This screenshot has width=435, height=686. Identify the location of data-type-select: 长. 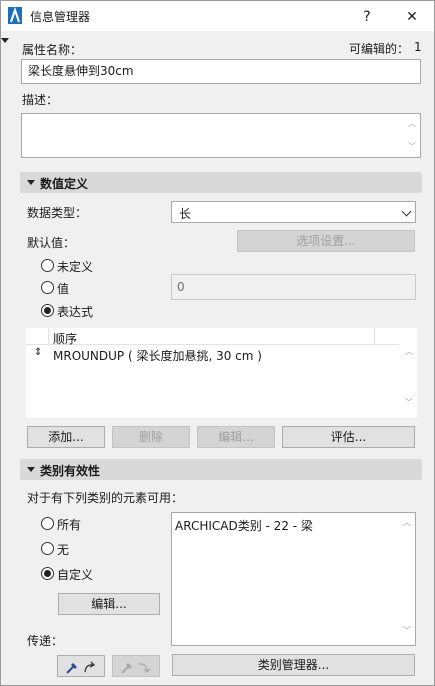
(293, 212).